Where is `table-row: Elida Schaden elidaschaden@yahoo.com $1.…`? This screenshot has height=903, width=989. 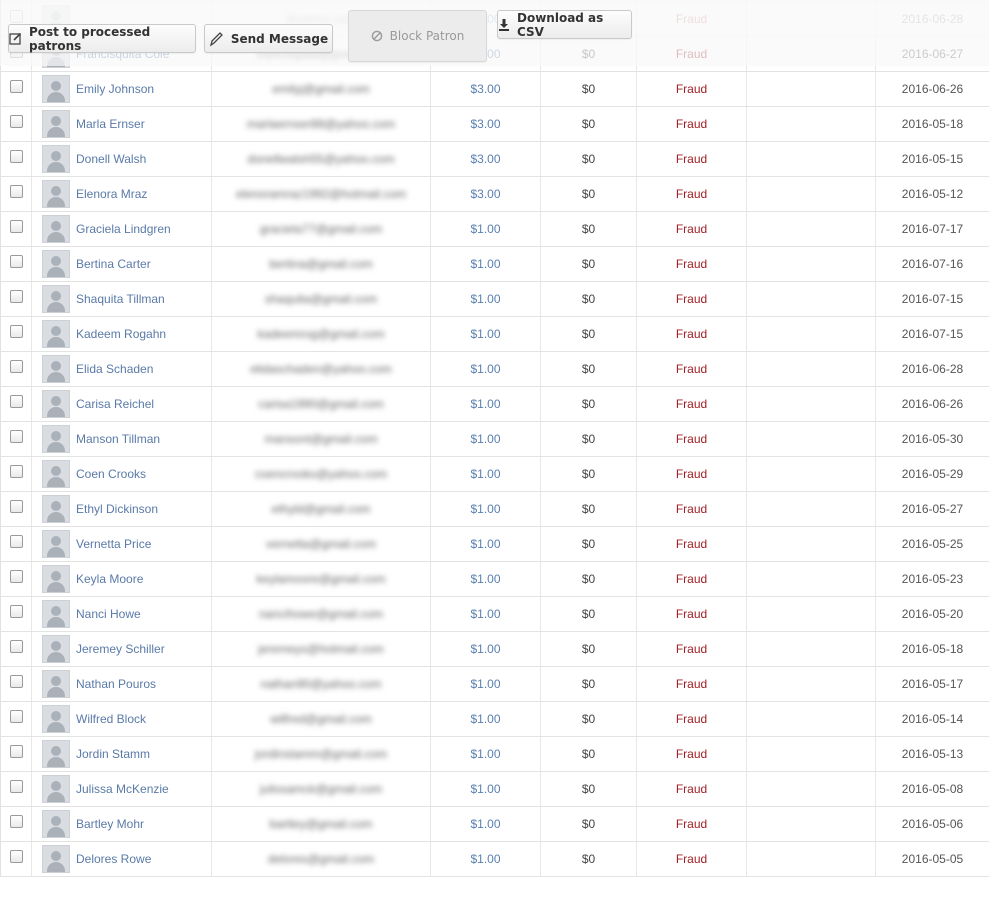 table-row: Elida Schaden elidaschaden@yahoo.com $1.… is located at coordinates (495, 369).